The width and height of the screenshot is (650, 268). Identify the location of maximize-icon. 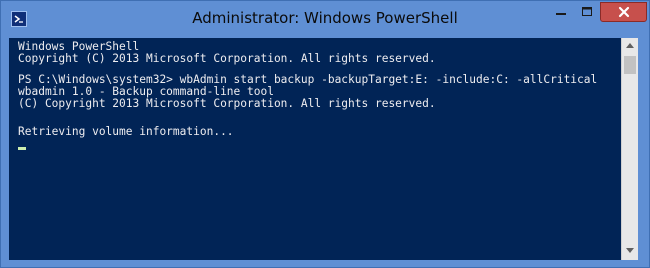
(587, 11).